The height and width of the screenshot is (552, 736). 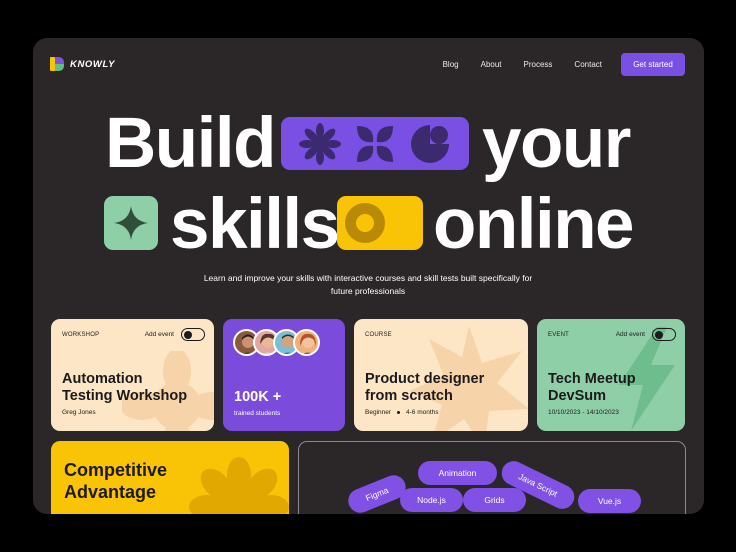 I want to click on skill-tag-animation: Animation, so click(x=457, y=473).